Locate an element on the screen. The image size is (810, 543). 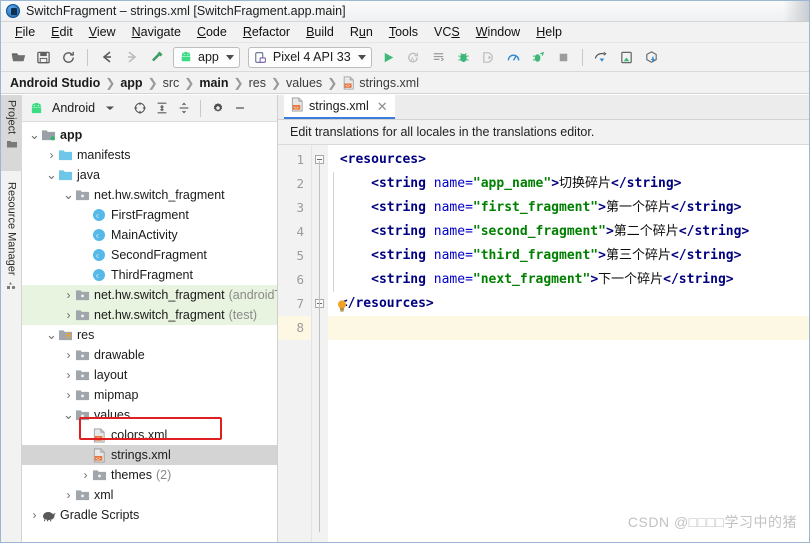
module-selector: app is located at coordinates (206, 57).